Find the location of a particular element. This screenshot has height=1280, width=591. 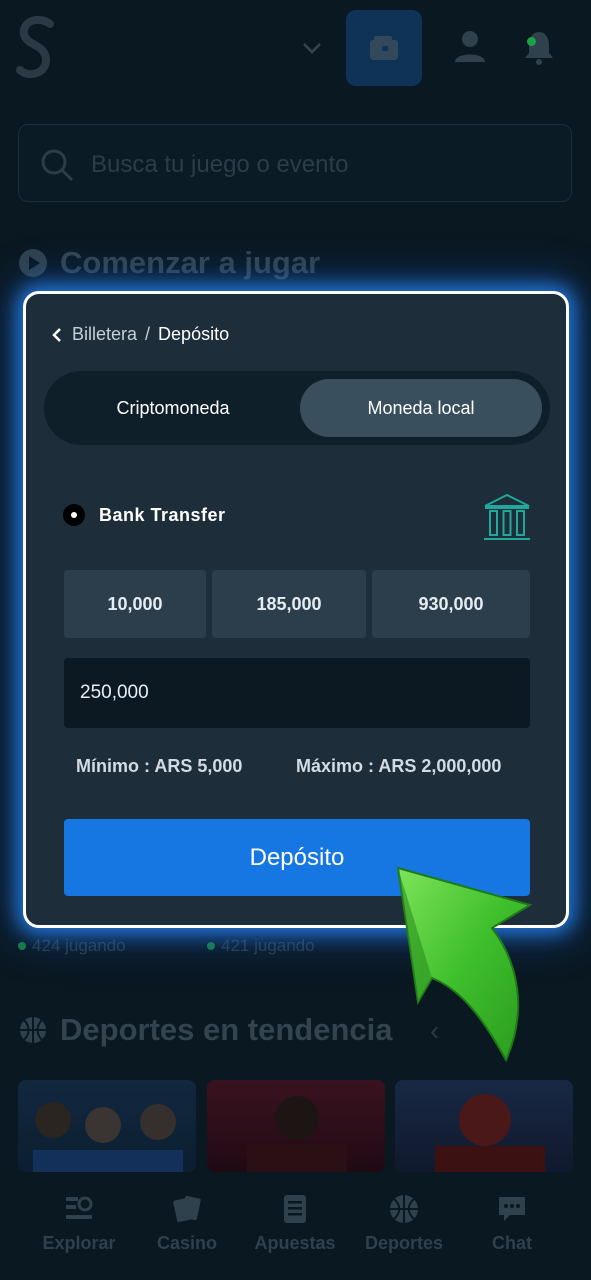

players-image is located at coordinates (108, 1137).